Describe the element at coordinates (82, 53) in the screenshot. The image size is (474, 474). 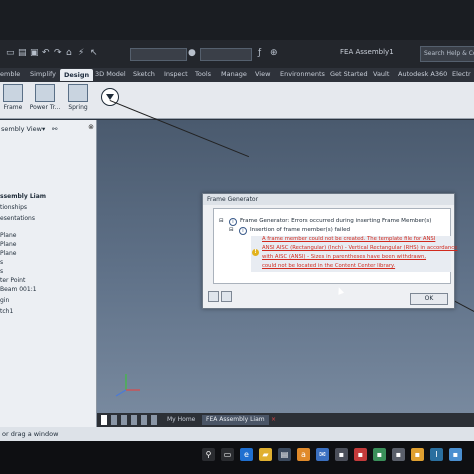
I see `update-icon: ⚡` at that location.